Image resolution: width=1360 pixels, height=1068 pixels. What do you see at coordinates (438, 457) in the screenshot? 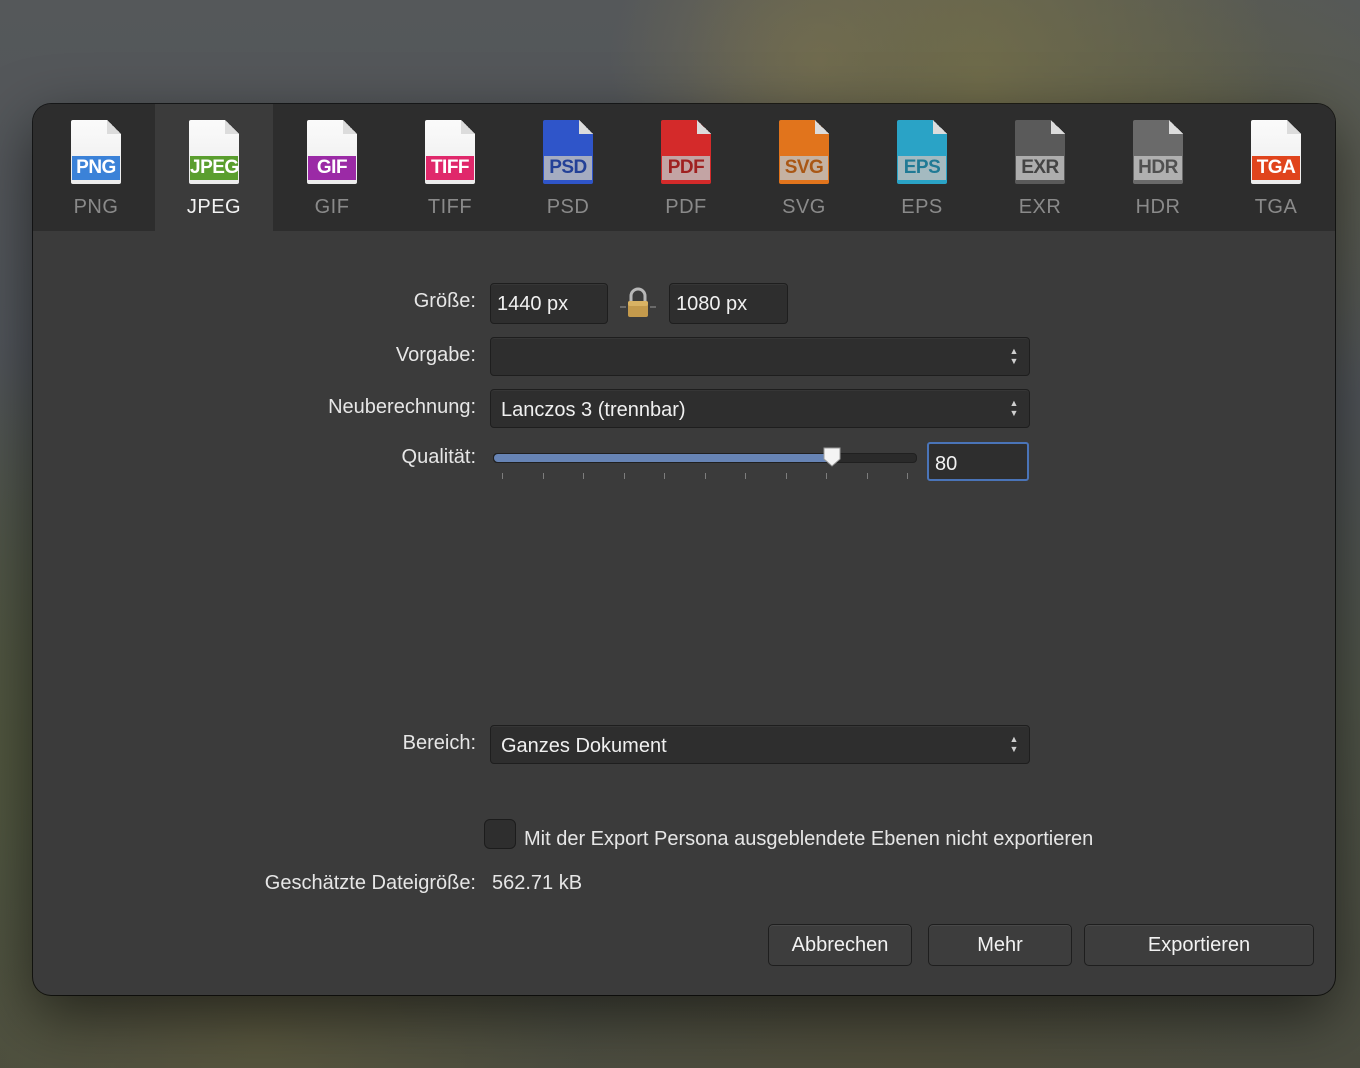
I see `quality-label: Qualität:` at bounding box center [438, 457].